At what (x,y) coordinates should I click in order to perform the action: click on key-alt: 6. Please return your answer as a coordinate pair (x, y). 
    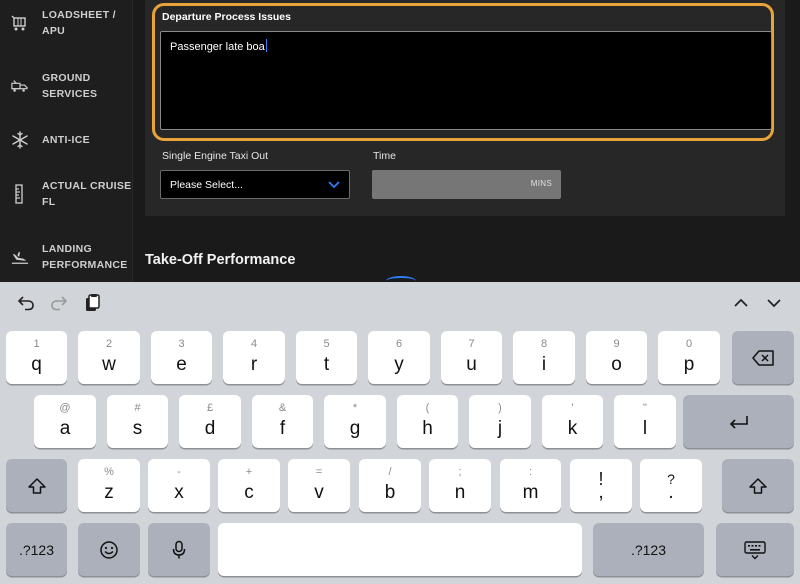
    Looking at the image, I should click on (399, 344).